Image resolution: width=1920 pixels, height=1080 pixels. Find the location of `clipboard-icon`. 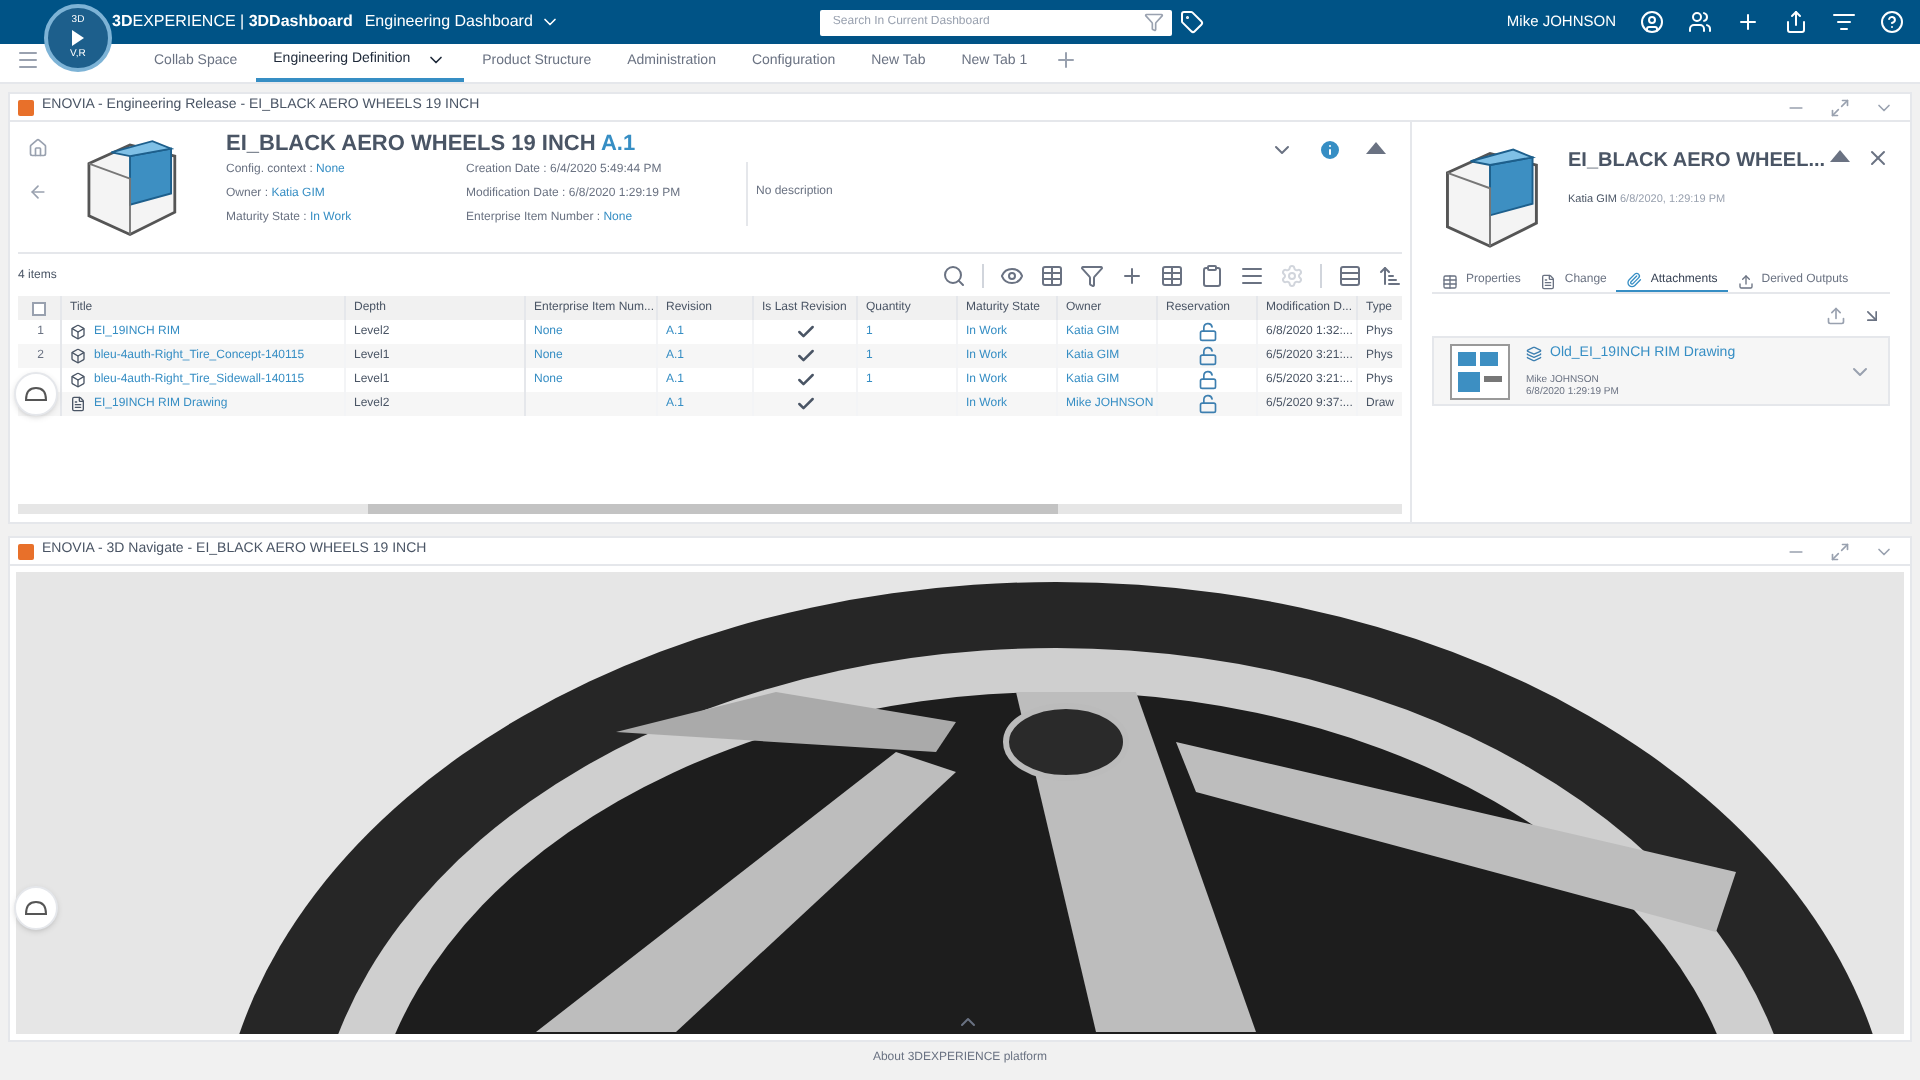

clipboard-icon is located at coordinates (1212, 276).